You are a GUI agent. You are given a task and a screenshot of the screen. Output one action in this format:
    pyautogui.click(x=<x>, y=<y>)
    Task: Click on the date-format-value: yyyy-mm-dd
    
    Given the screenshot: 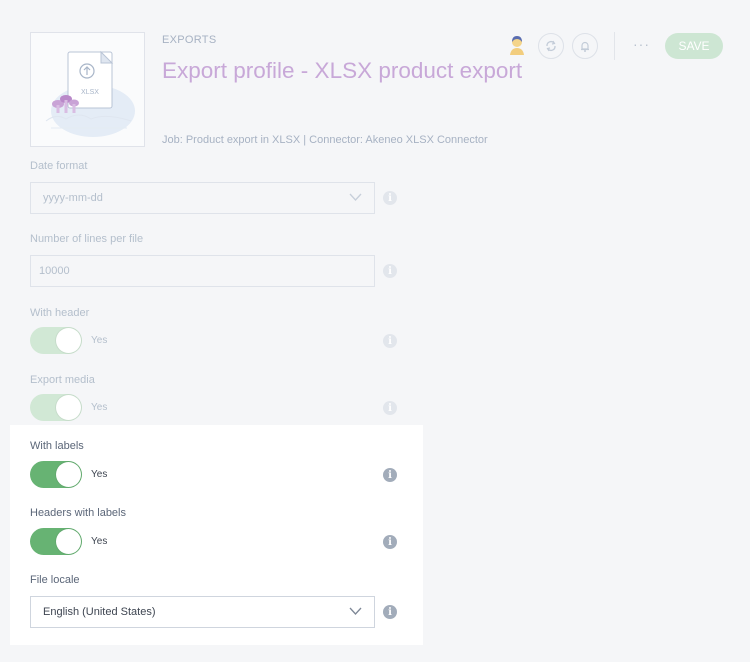 What is the action you would take?
    pyautogui.click(x=73, y=198)
    